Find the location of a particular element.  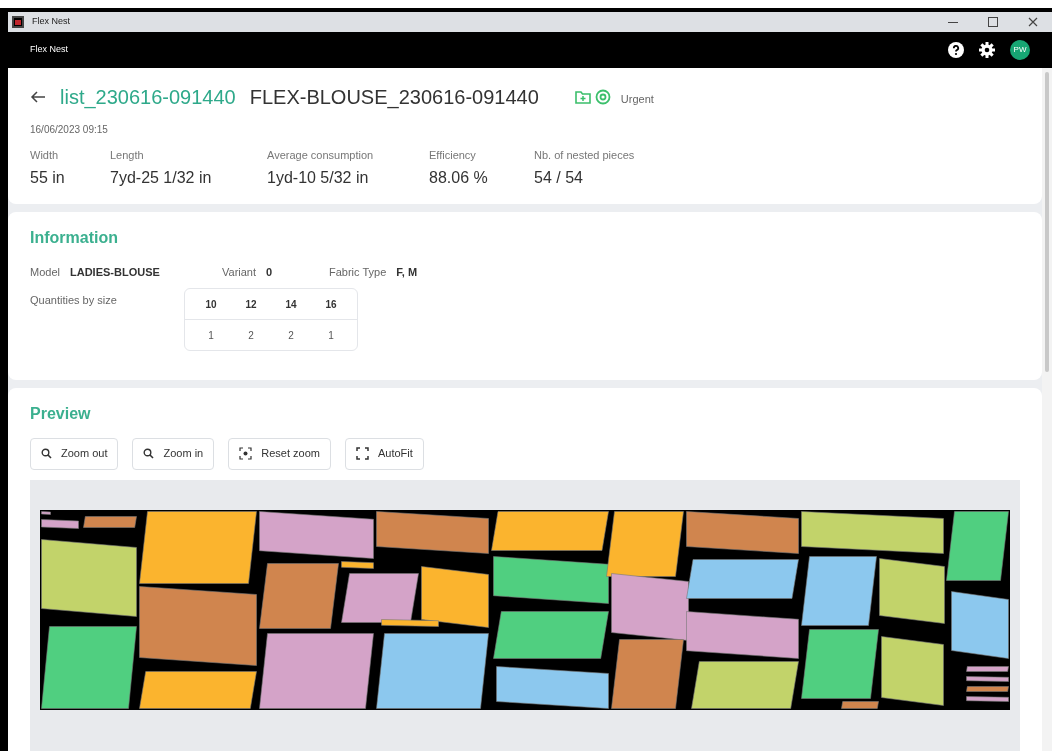

reset-zoom-button: Reset zoom is located at coordinates (279, 453).